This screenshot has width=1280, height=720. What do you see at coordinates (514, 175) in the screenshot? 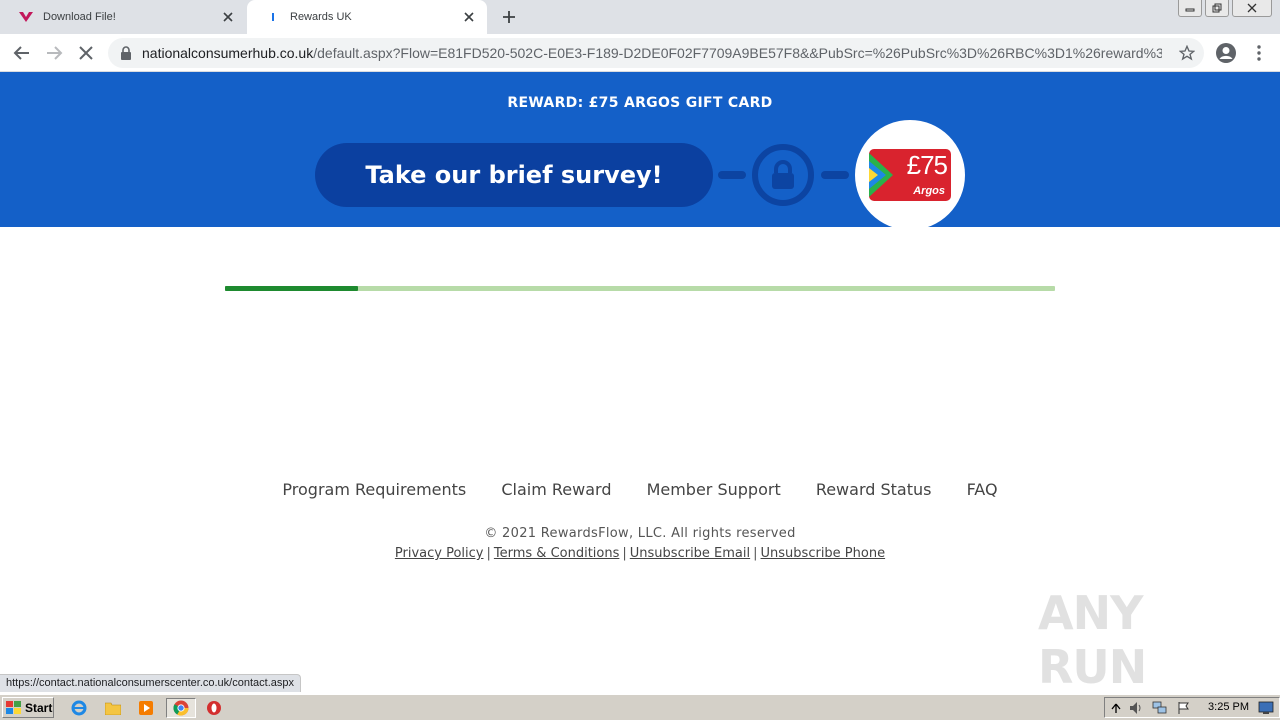
I see `take-survey-button: Take our brief survey!` at bounding box center [514, 175].